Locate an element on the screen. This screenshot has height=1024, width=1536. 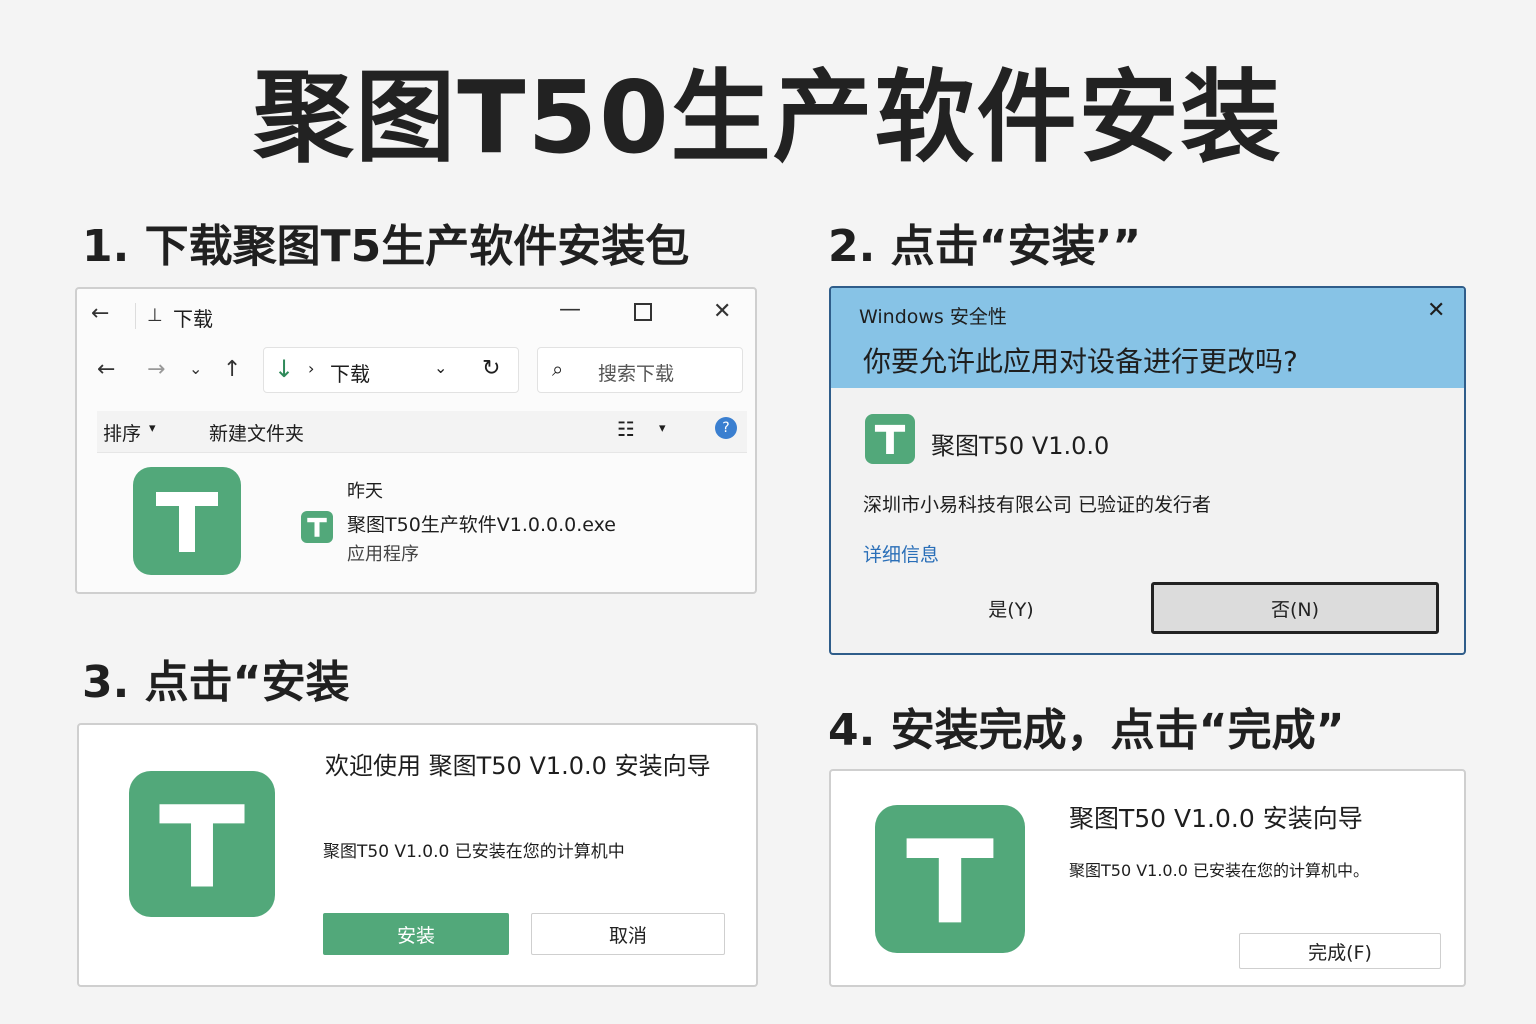
uac-app-icon is located at coordinates (890, 439).